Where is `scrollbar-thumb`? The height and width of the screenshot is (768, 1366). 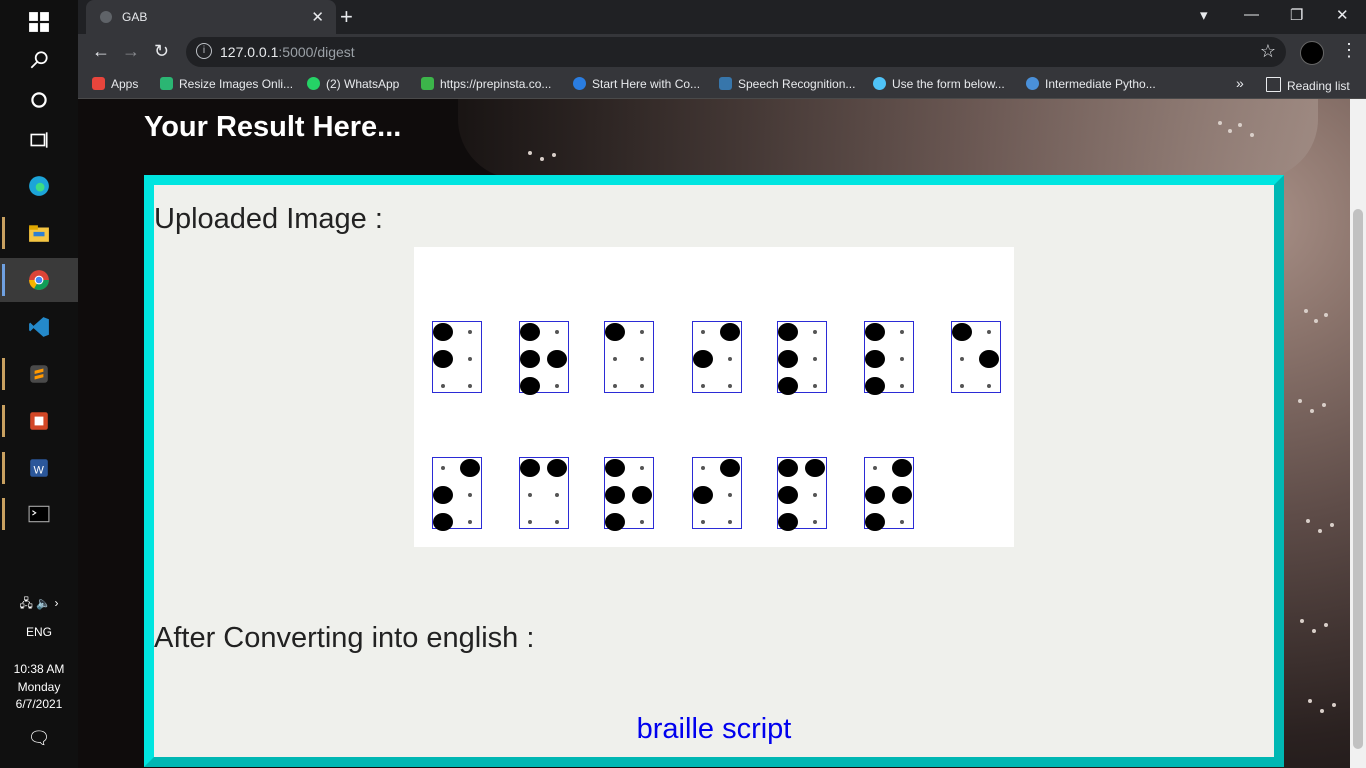 scrollbar-thumb is located at coordinates (1358, 479).